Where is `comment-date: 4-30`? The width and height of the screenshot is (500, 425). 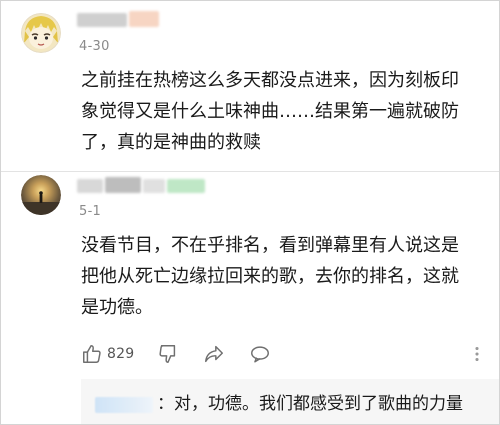
comment-date: 4-30 is located at coordinates (94, 46).